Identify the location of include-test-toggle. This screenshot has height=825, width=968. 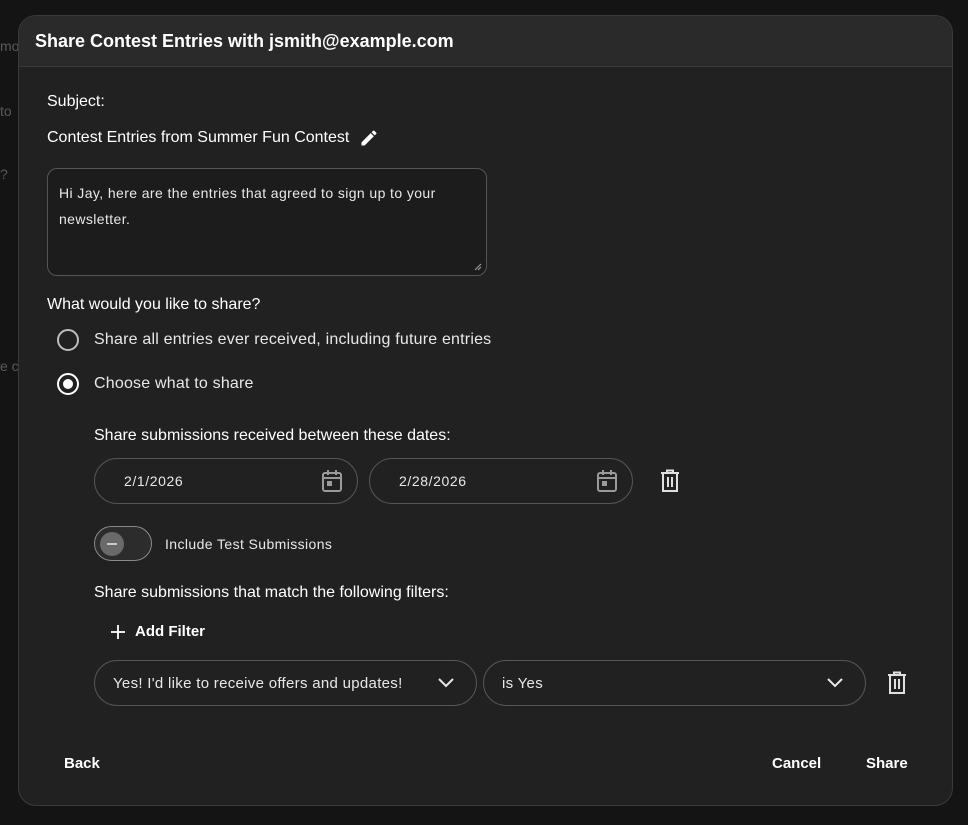
(123, 543).